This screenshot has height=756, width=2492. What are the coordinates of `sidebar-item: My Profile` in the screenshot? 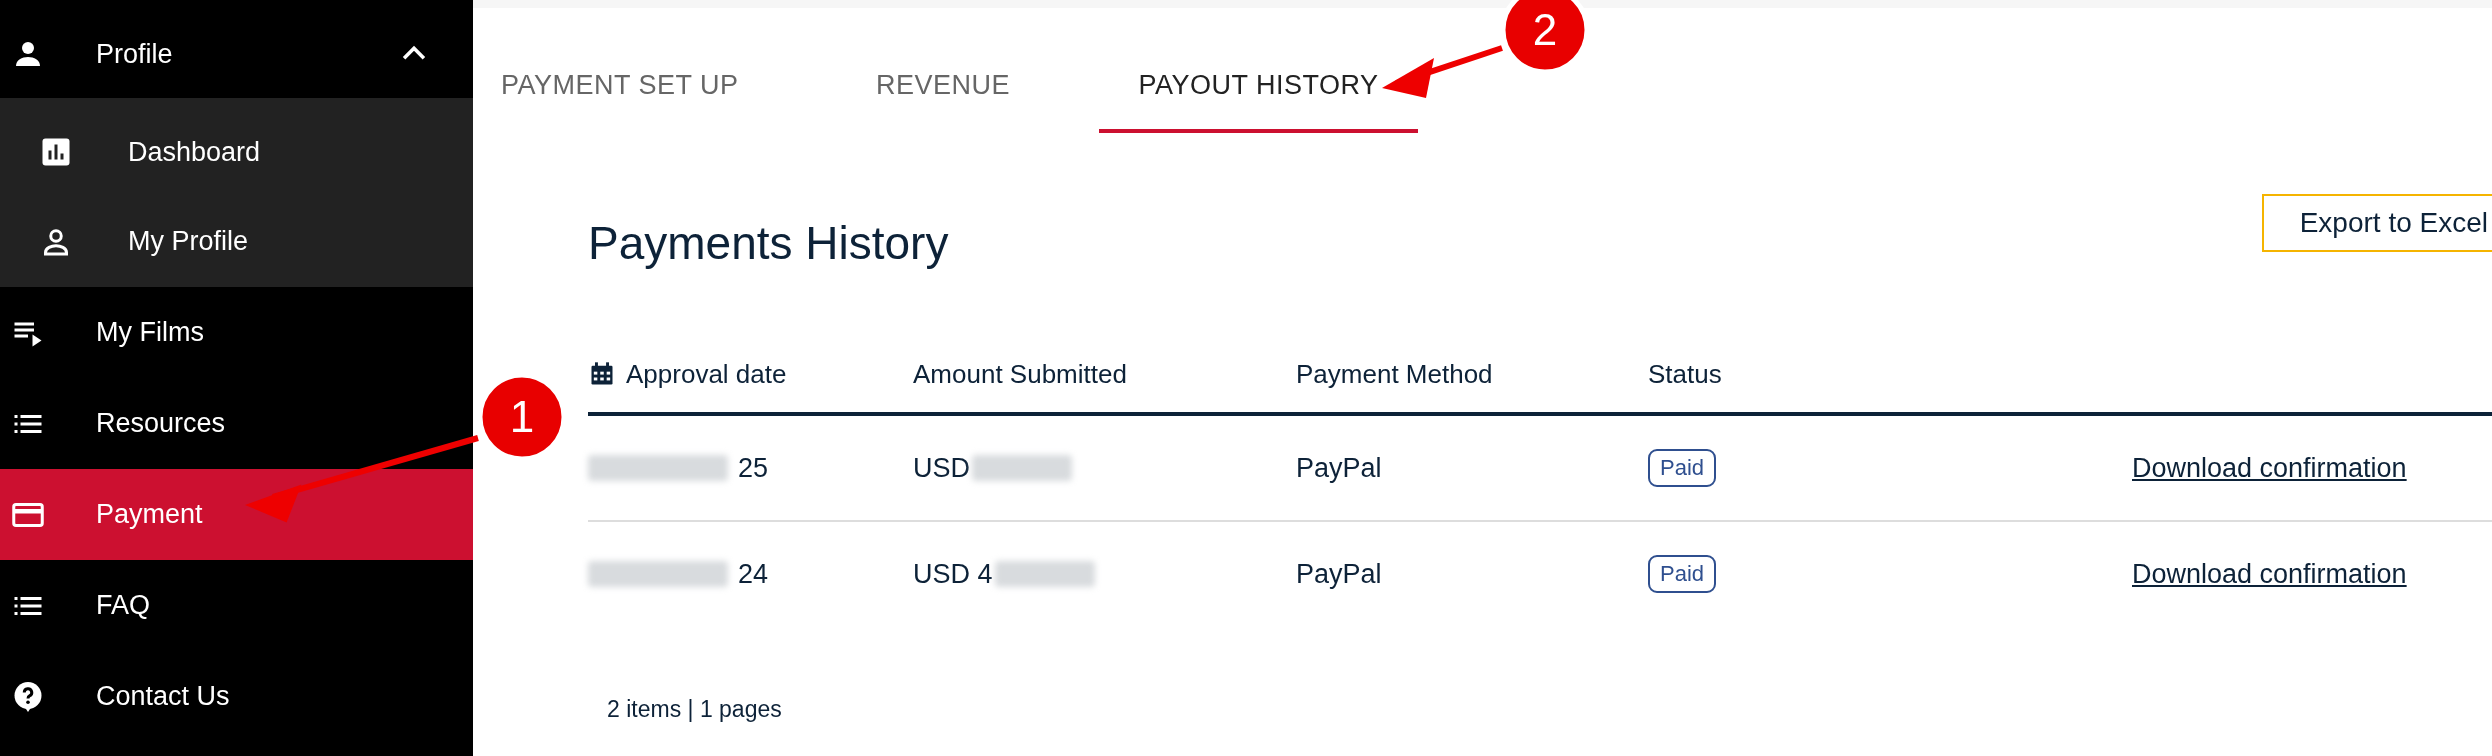 It's located at (236, 241).